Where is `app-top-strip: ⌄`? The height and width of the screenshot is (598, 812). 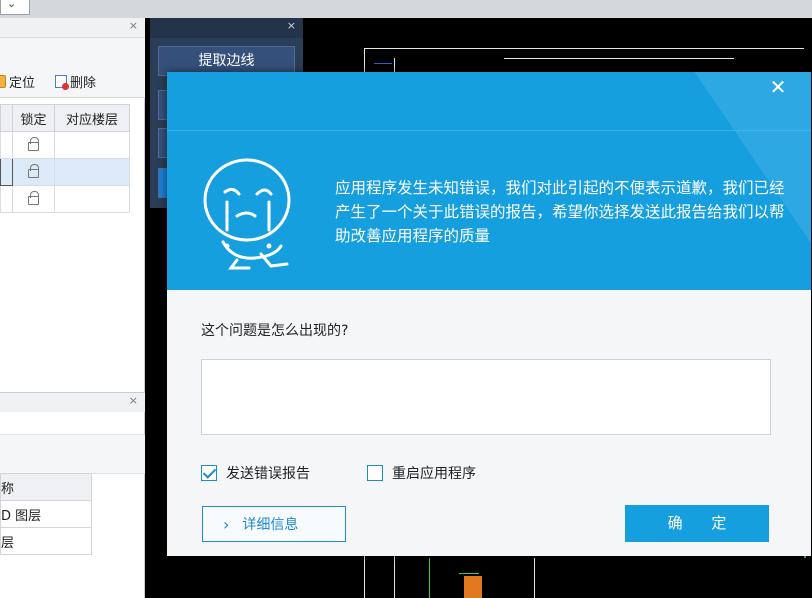 app-top-strip: ⌄ is located at coordinates (406, 9).